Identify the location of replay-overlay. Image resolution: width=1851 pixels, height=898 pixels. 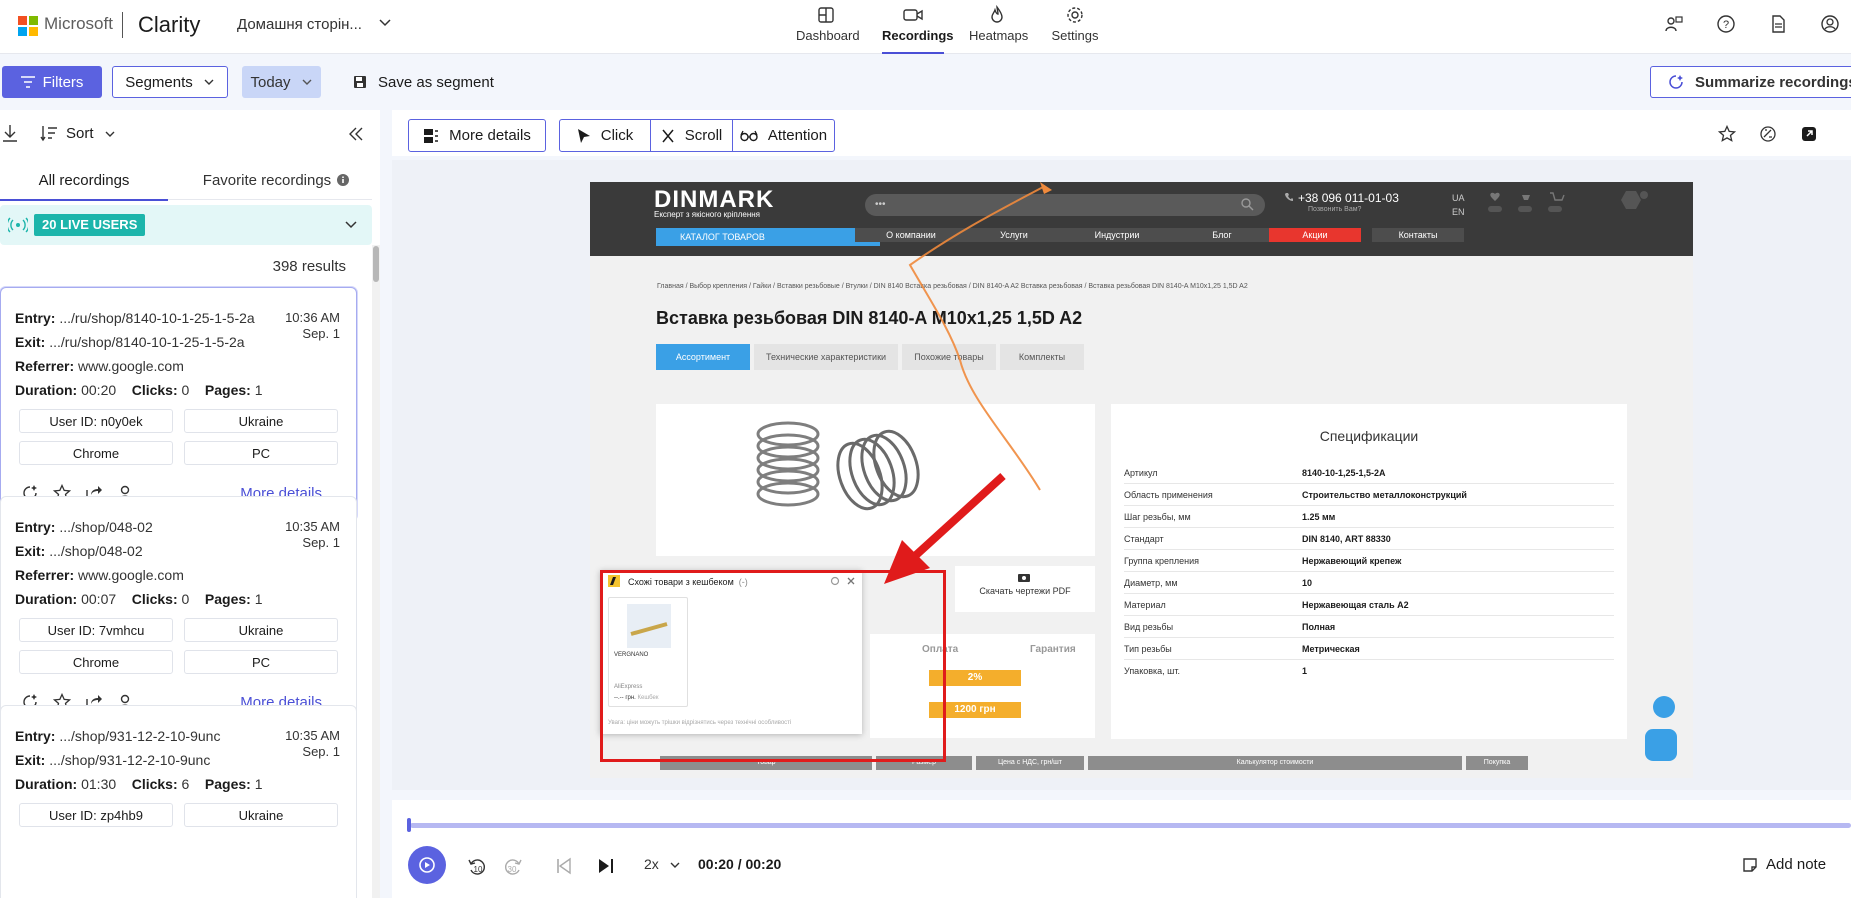
(968, 383).